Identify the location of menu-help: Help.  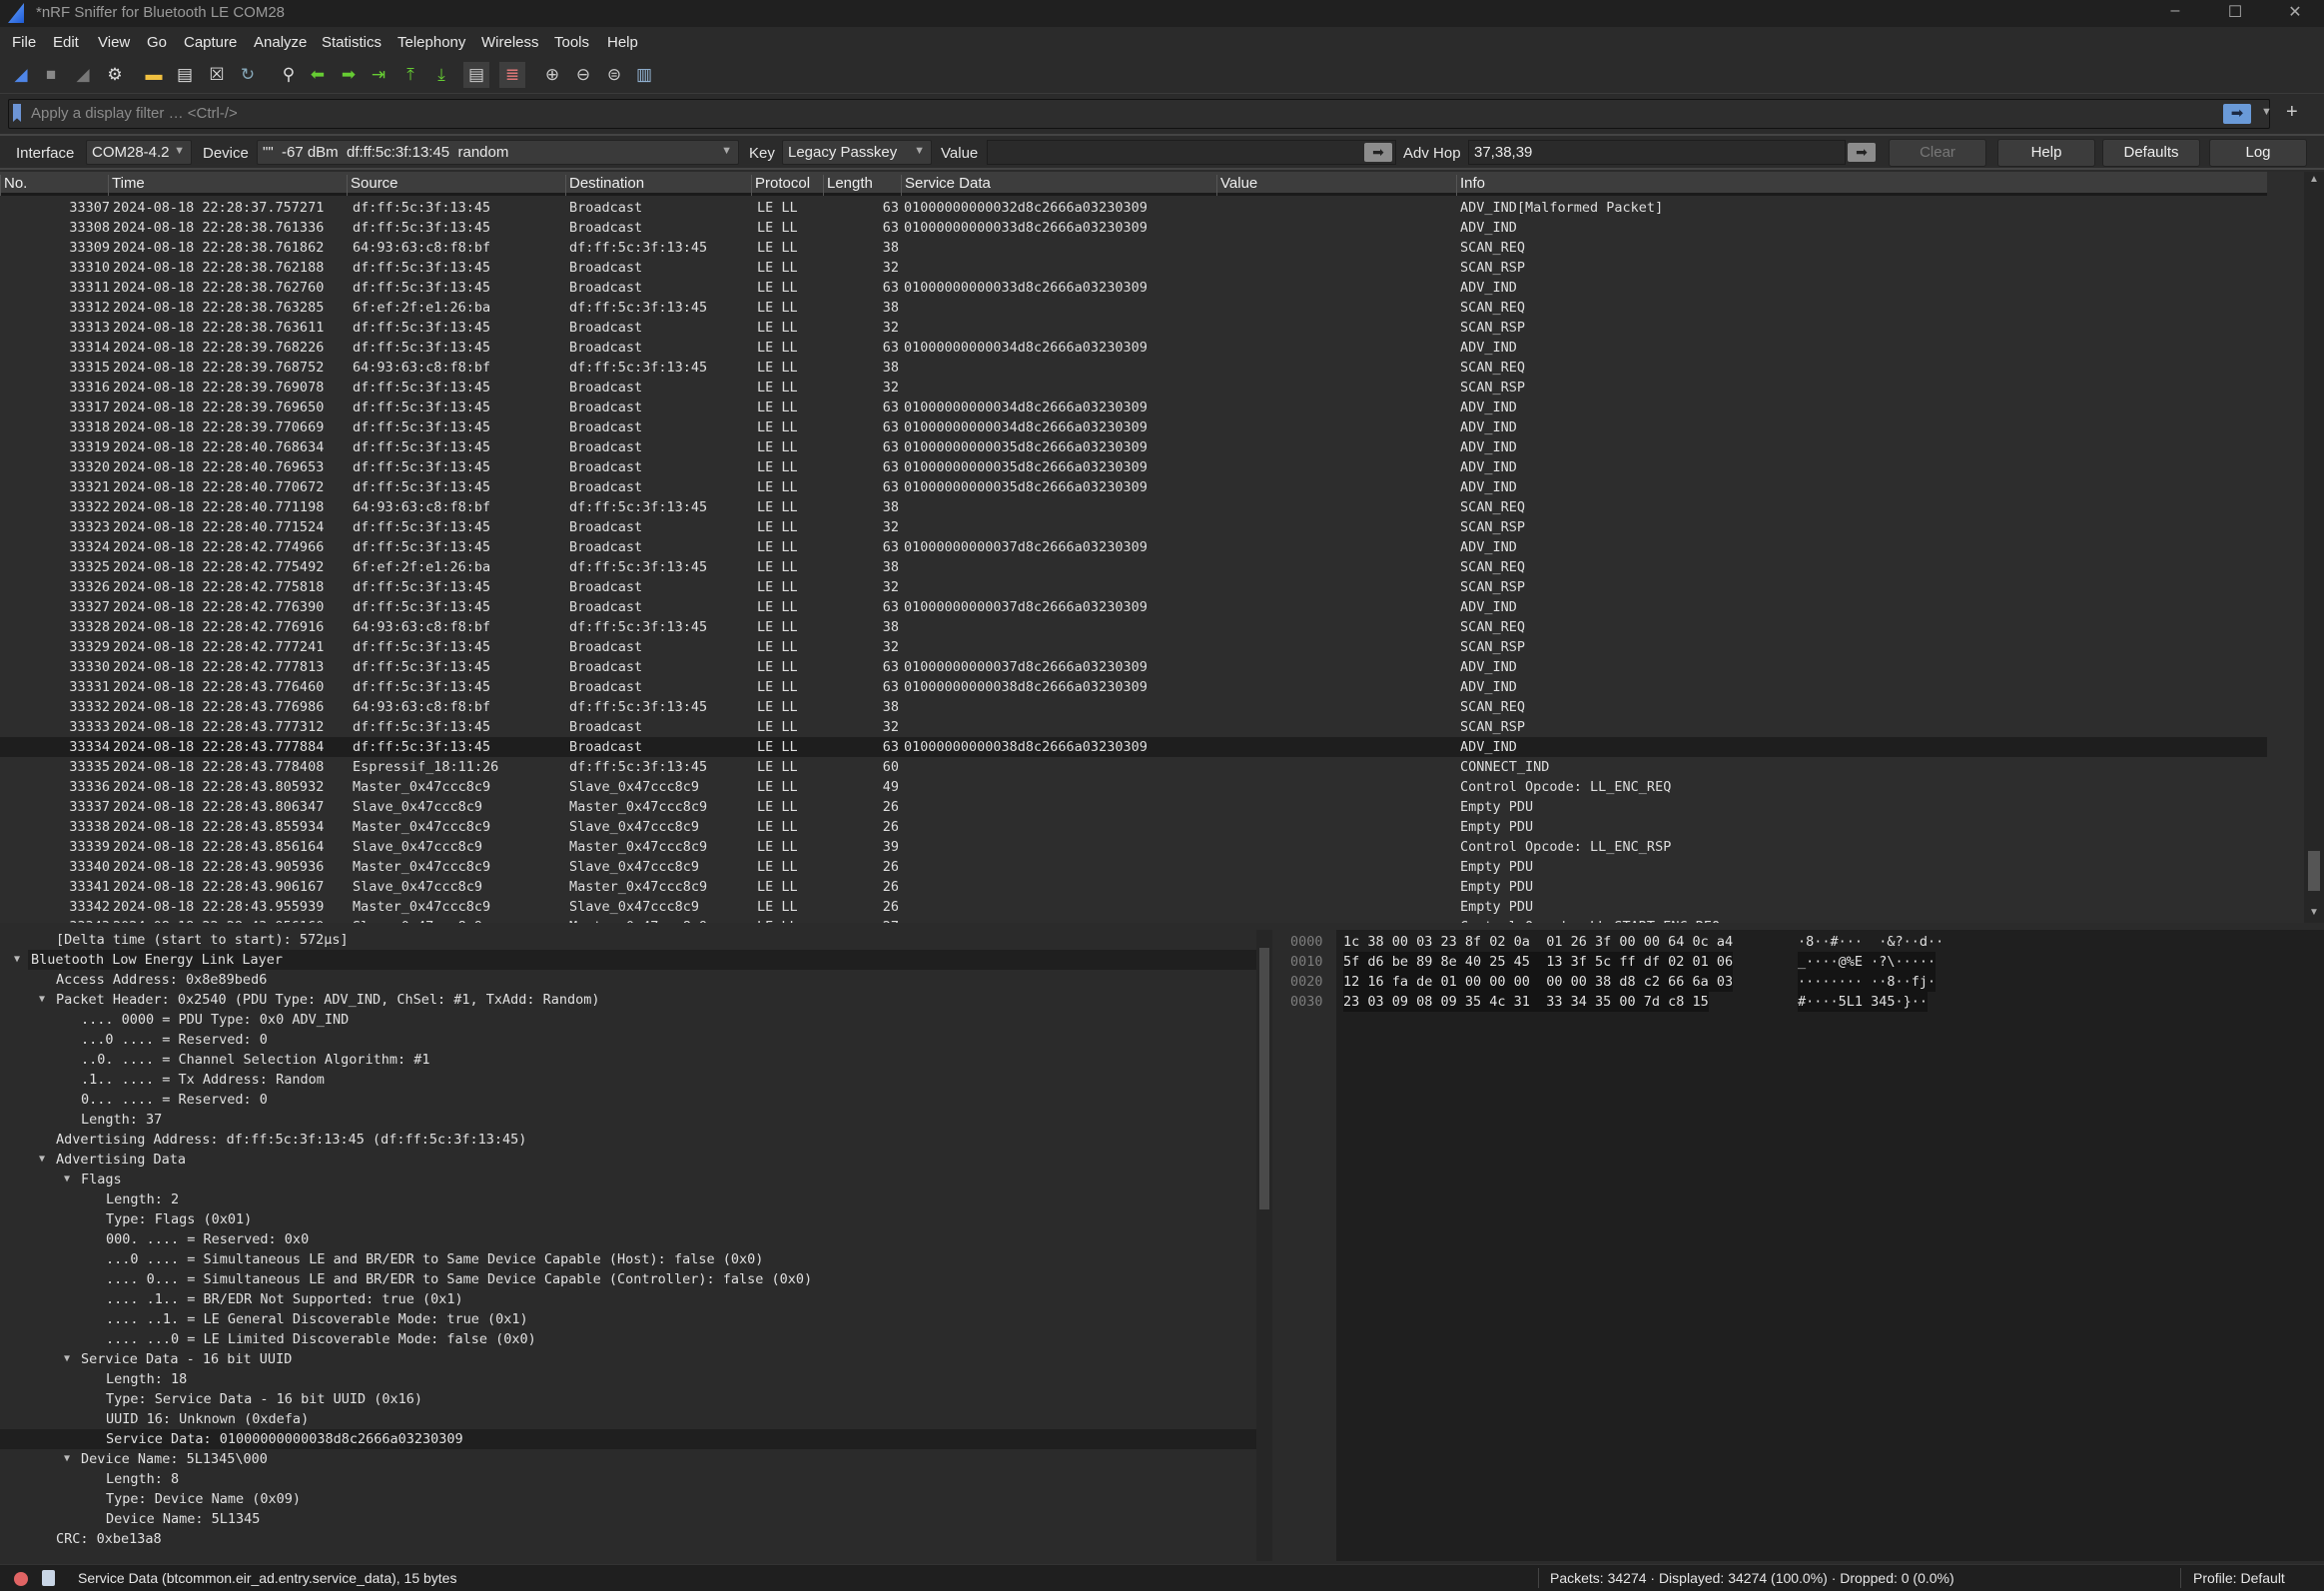
(622, 42).